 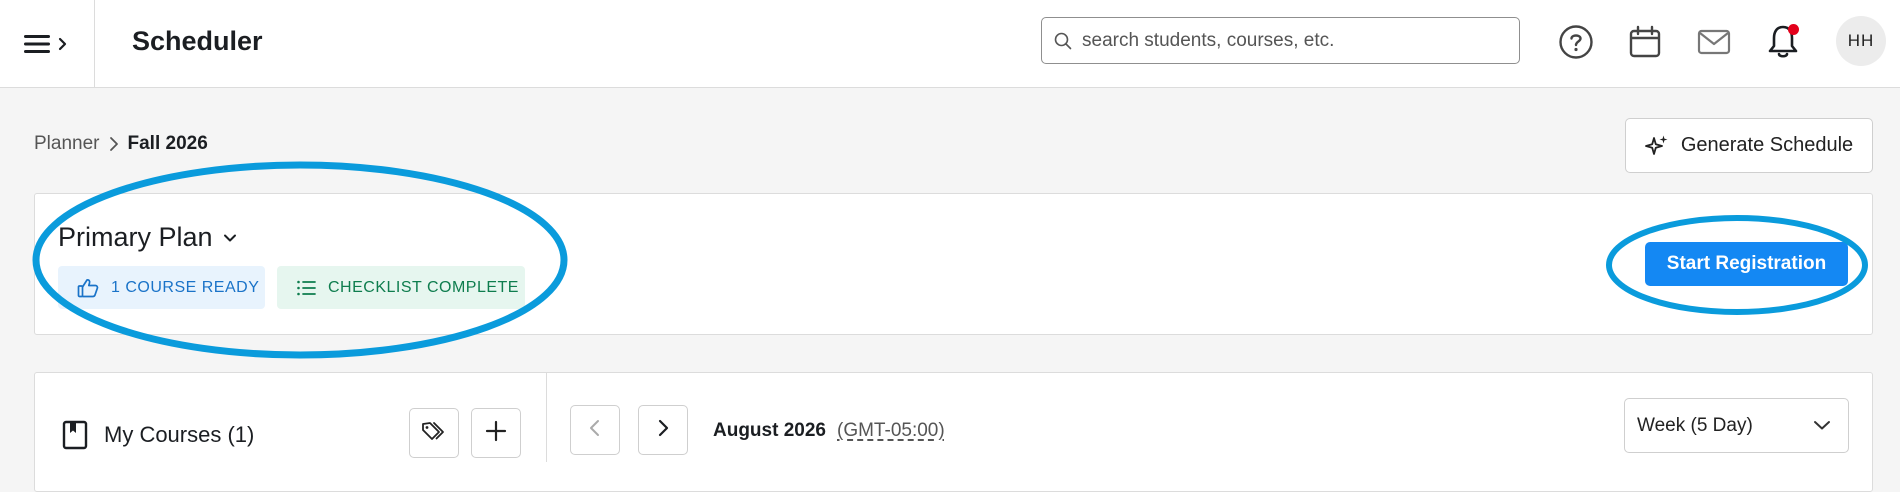 I want to click on calendar-icon, so click(x=1645, y=44).